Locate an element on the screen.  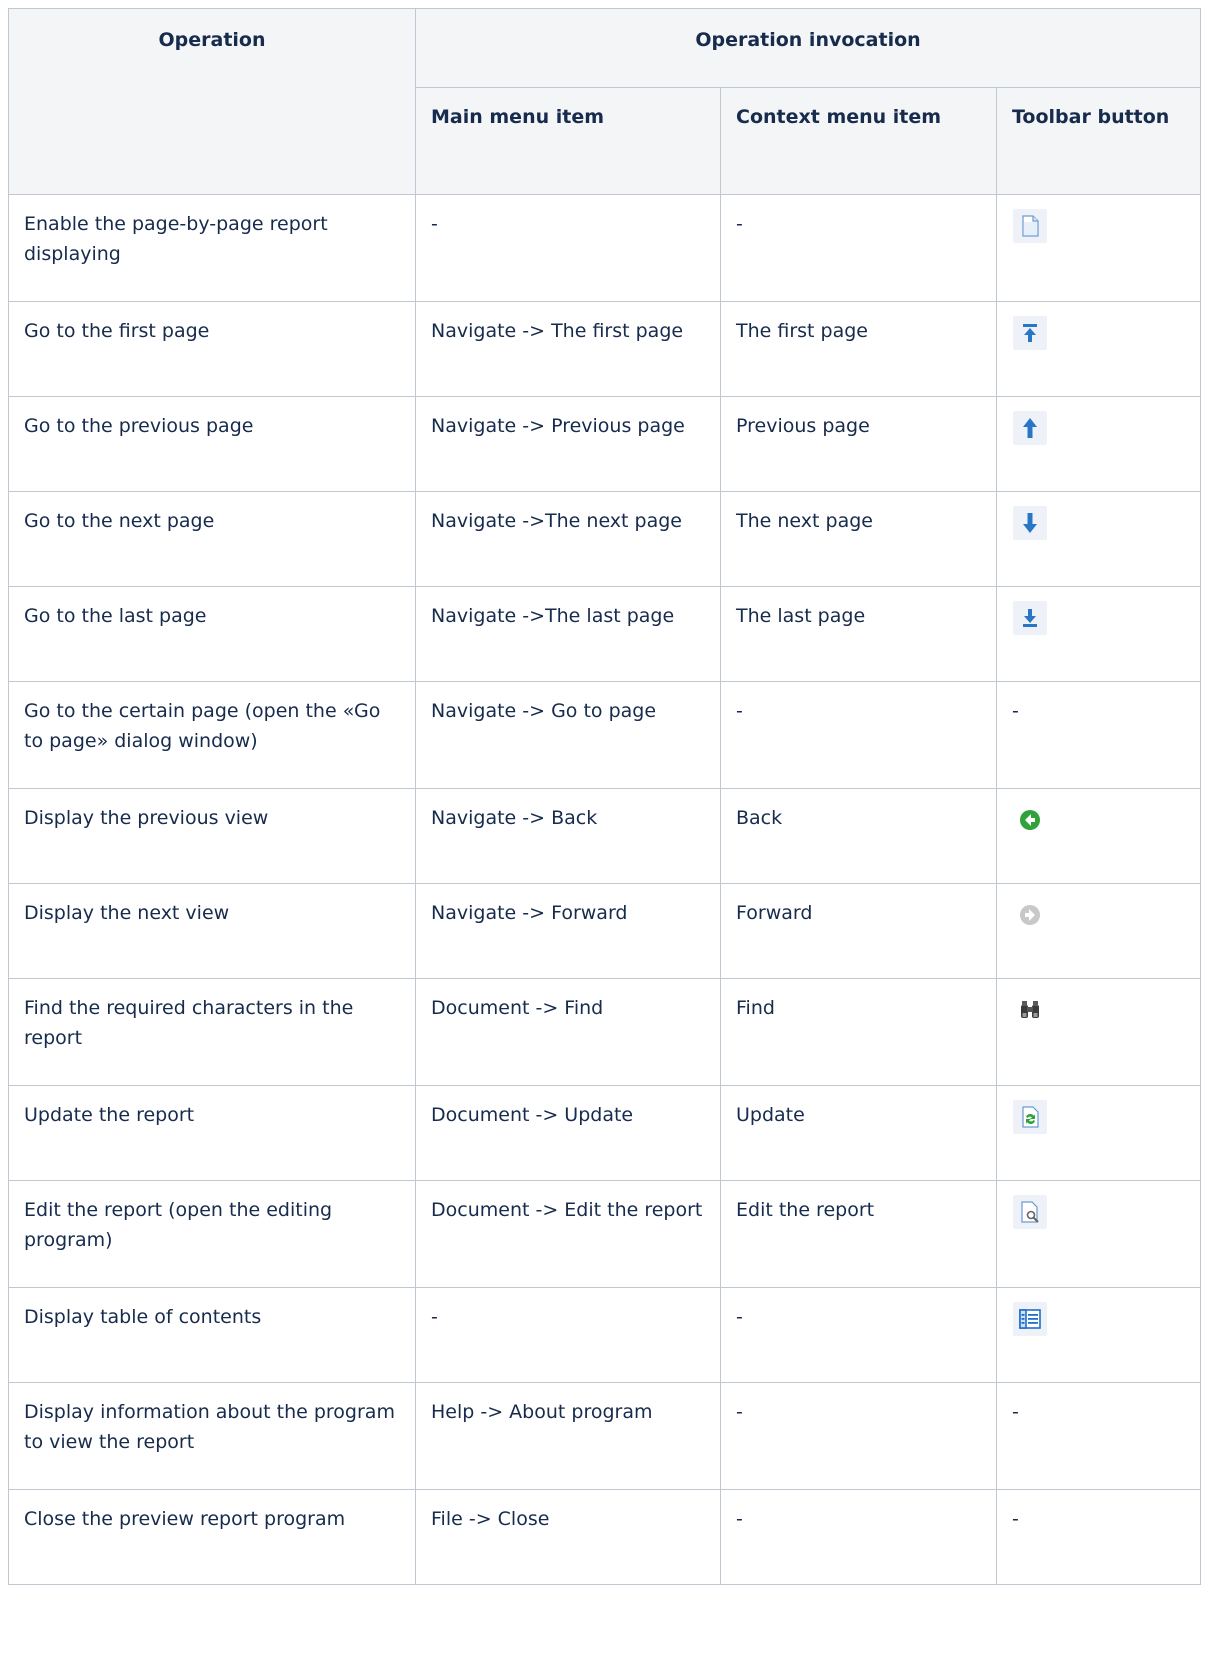
cell-main-menu: Document -> Update is located at coordinates (568, 1133).